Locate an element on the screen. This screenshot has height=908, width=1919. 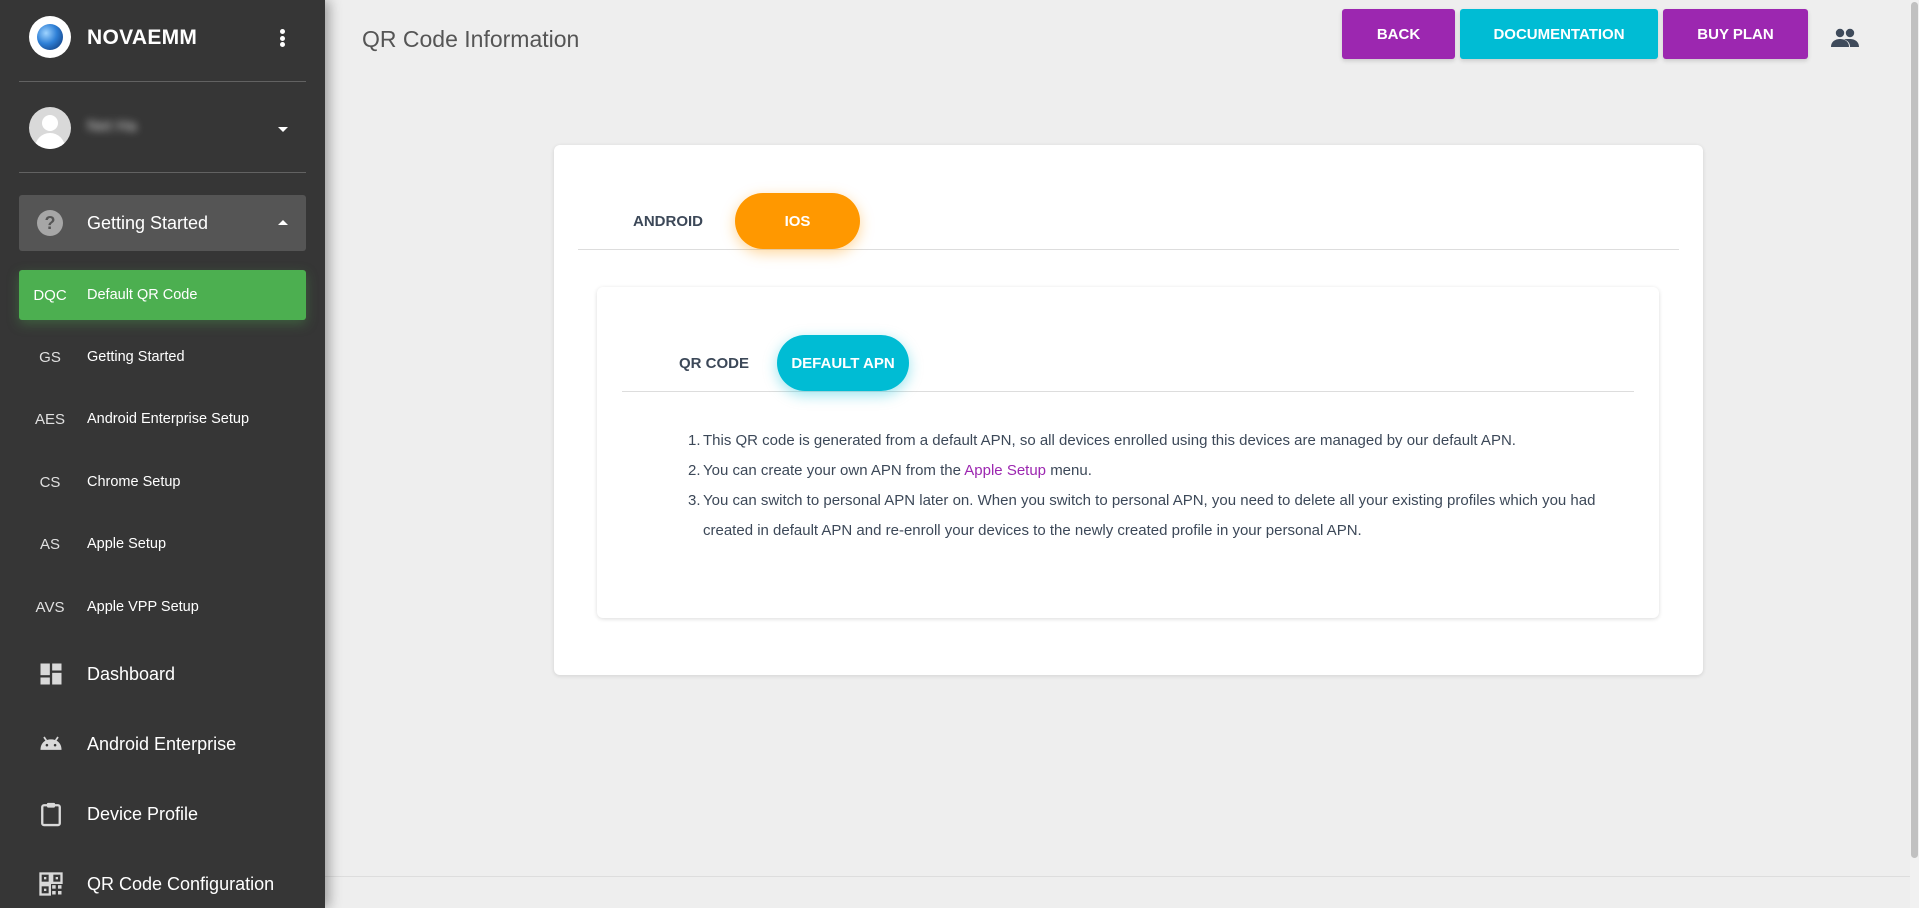
sidebar-item-qr-code-configuration: QR Code Configuration is located at coordinates (162, 882).